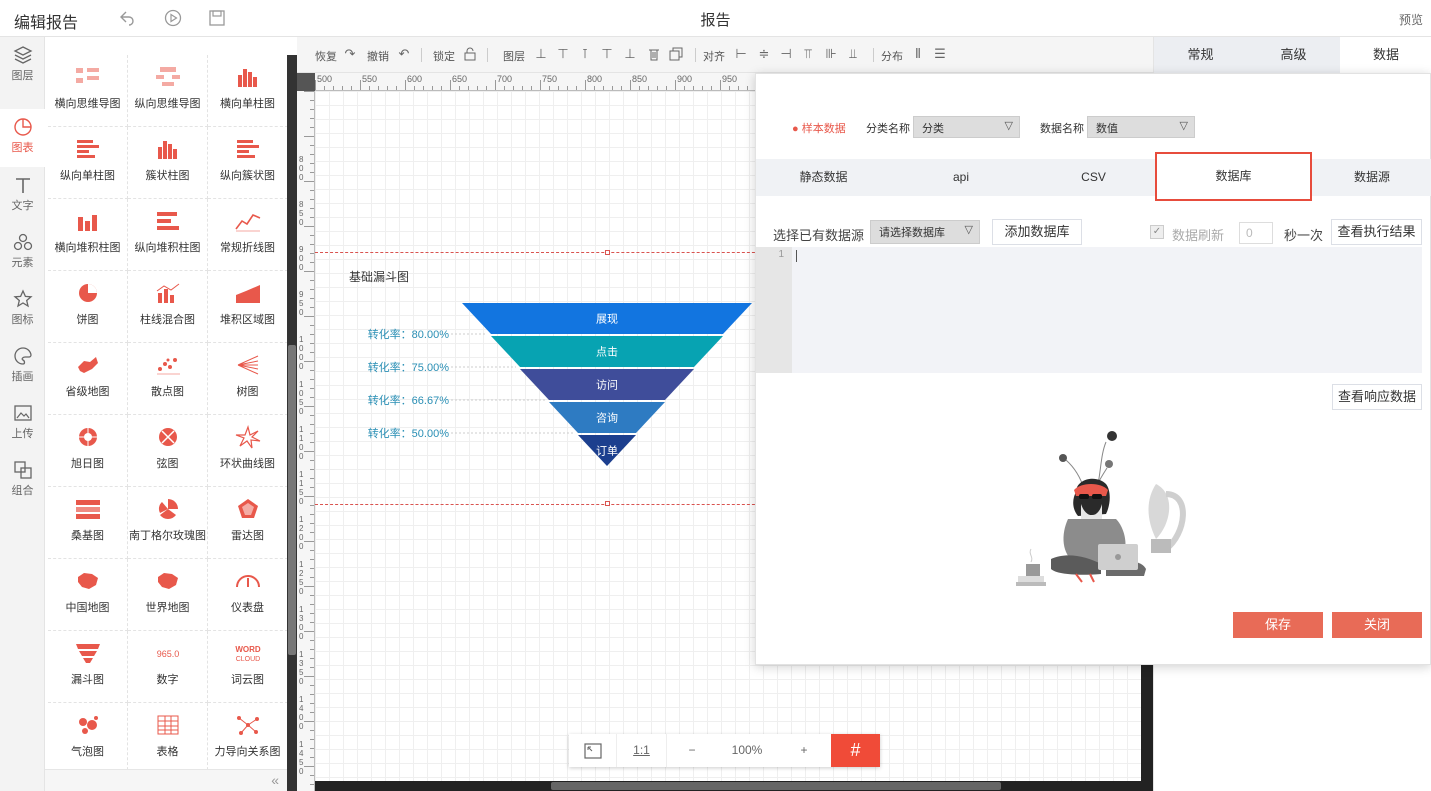 The image size is (1431, 791). Describe the element at coordinates (630, 54) in the screenshot. I see `layer-bottom2-icon: ⊥` at that location.